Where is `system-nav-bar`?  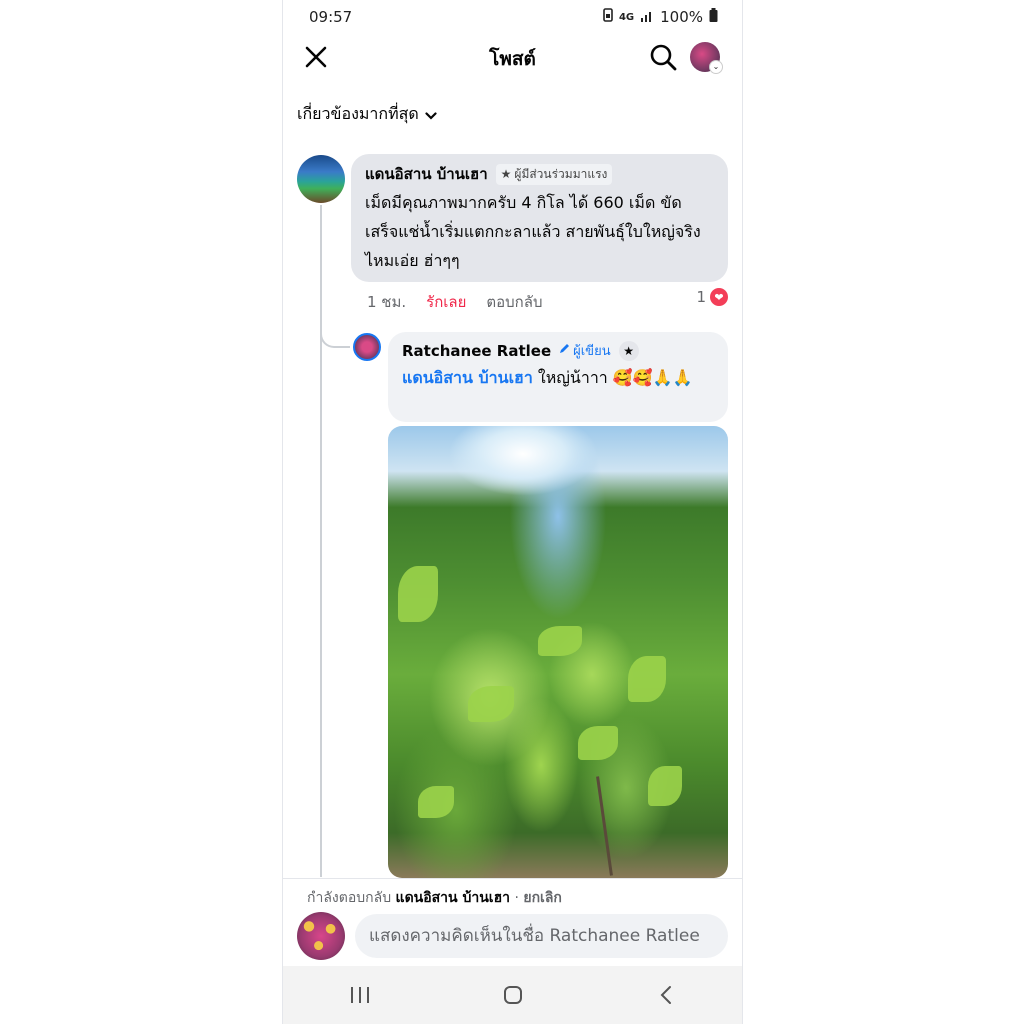
system-nav-bar is located at coordinates (512, 995).